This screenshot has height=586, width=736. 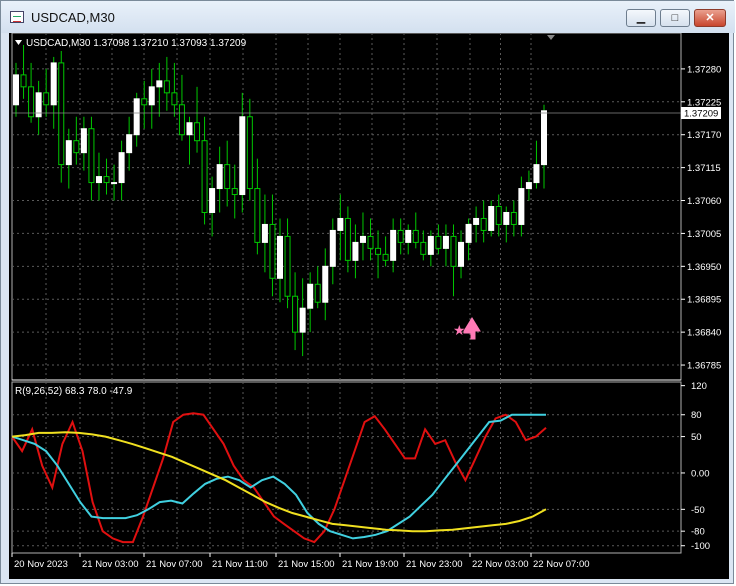 What do you see at coordinates (700, 473) in the screenshot?
I see `indicator-level-label: 0.00` at bounding box center [700, 473].